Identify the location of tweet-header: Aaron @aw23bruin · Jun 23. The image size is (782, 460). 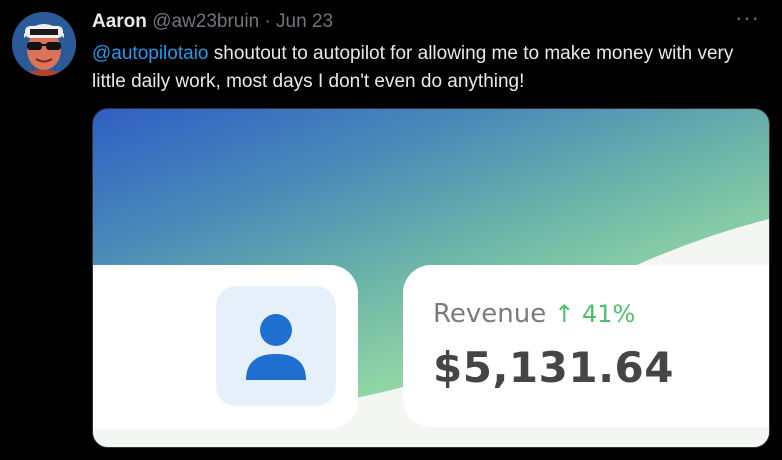
(212, 22).